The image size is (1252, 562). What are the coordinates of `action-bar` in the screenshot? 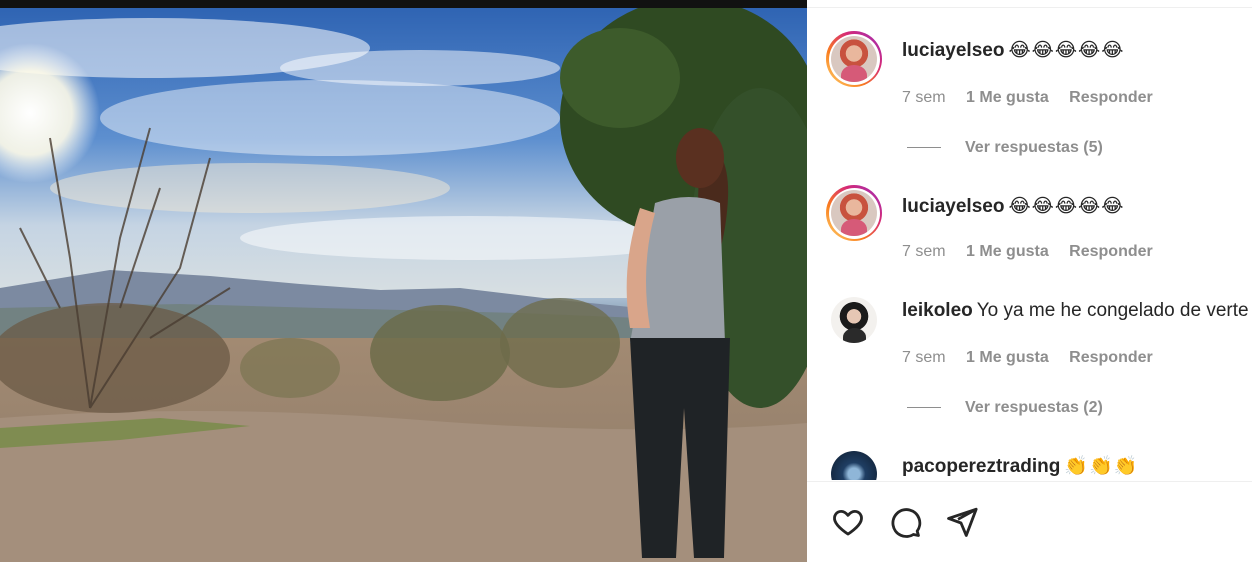 It's located at (1029, 522).